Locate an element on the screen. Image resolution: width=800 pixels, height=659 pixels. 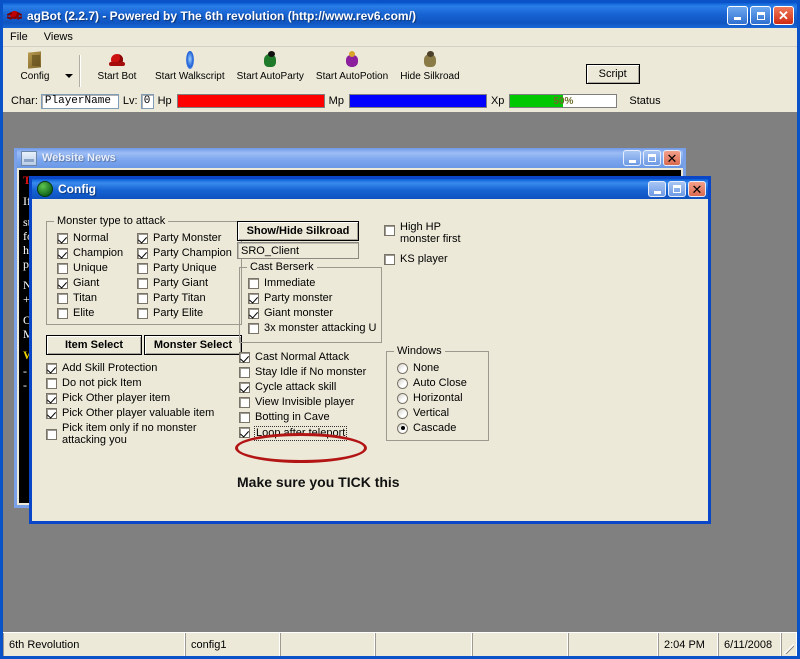
news-close-button: ✕ is located at coordinates (672, 158).